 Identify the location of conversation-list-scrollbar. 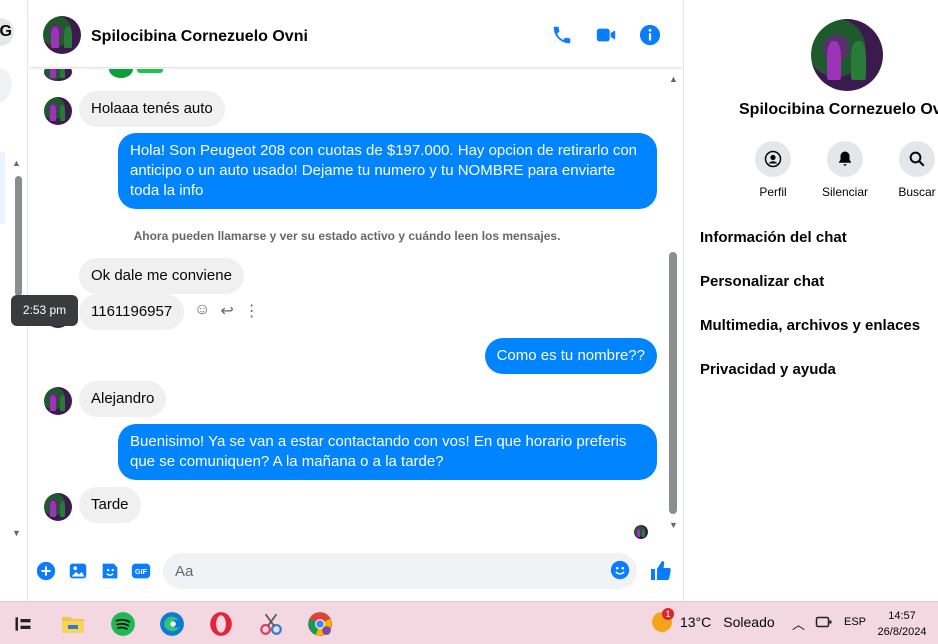
(18, 236).